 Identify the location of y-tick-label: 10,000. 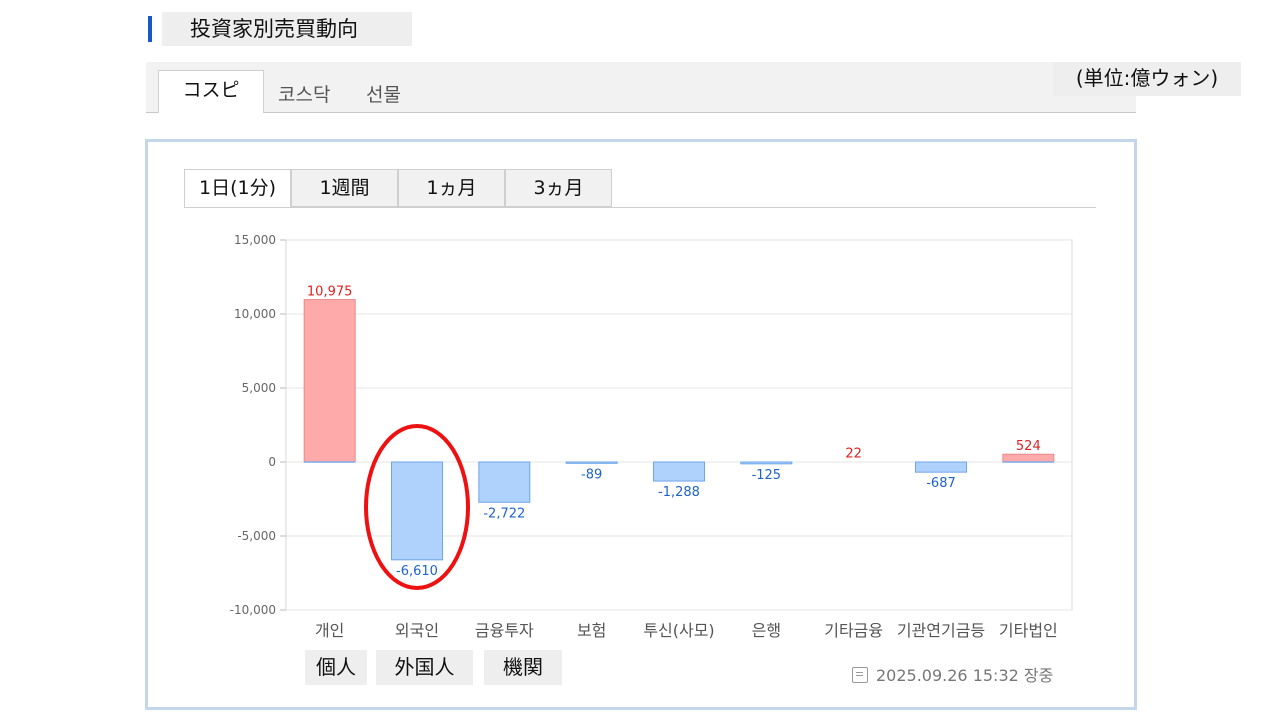
(255, 314).